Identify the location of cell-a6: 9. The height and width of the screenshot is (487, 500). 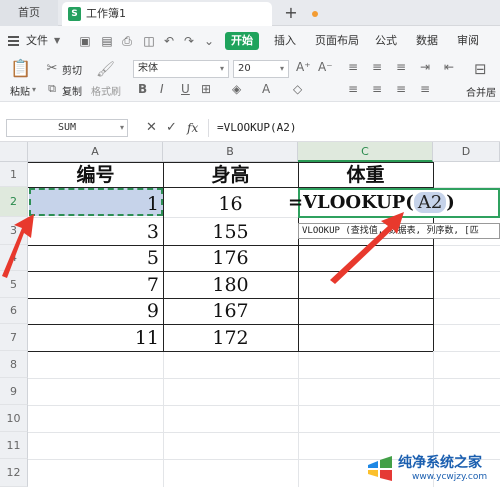
(95, 311).